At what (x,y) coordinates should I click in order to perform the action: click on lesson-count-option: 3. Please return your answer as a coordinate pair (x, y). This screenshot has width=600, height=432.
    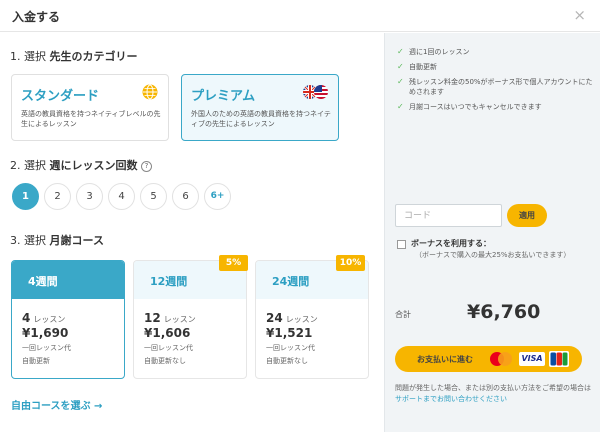
    Looking at the image, I should click on (89, 196).